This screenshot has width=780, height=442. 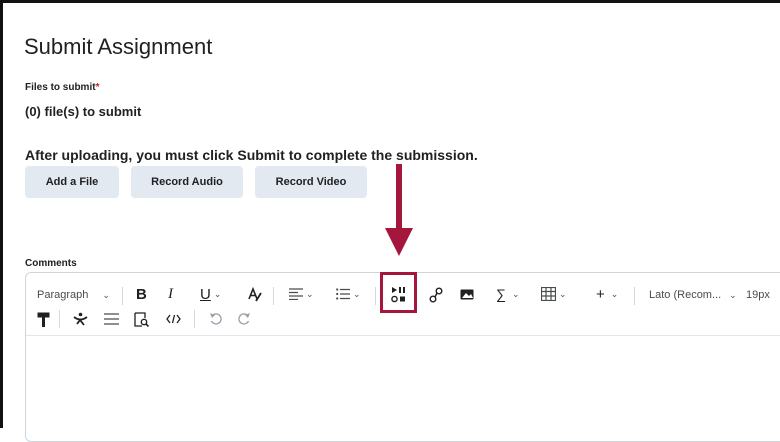 I want to click on underline-dropdown: U ⌄, so click(x=210, y=294).